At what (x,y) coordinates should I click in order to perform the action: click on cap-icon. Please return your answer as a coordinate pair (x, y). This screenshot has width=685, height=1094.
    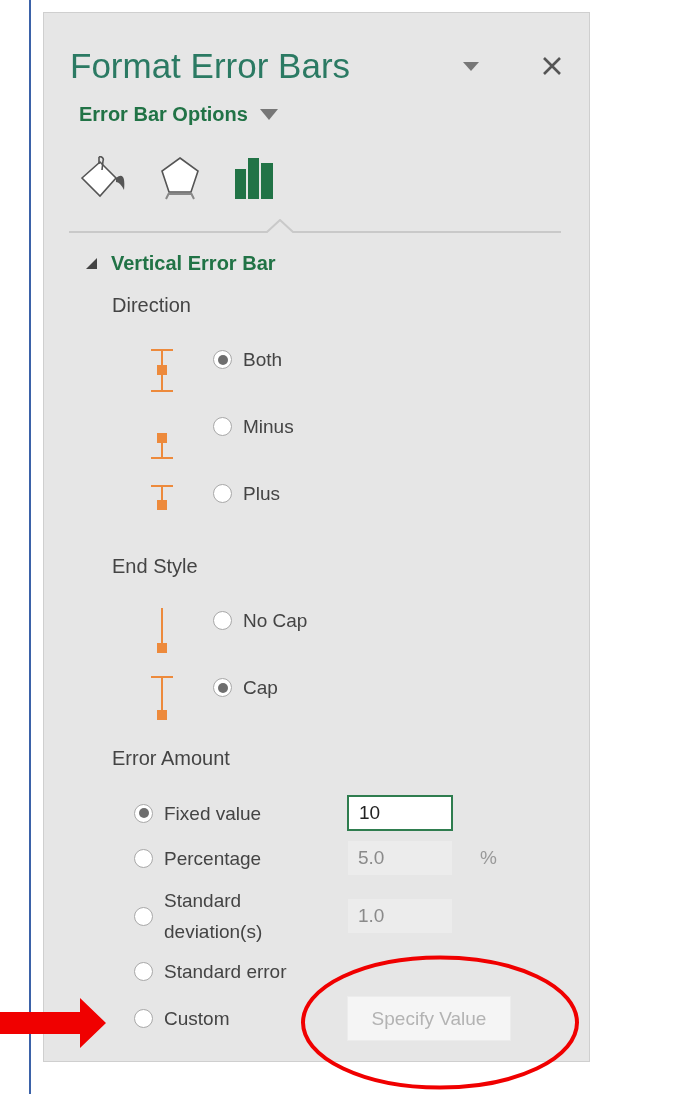
    Looking at the image, I should click on (162, 698).